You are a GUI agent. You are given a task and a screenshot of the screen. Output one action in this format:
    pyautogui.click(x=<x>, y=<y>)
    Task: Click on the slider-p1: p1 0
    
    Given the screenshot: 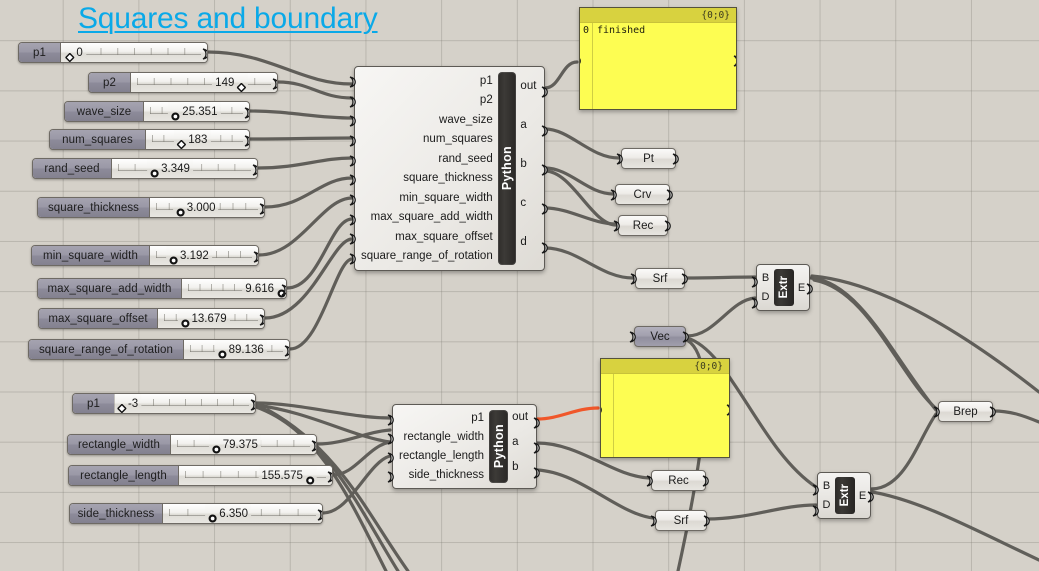 What is the action you would take?
    pyautogui.click(x=113, y=52)
    